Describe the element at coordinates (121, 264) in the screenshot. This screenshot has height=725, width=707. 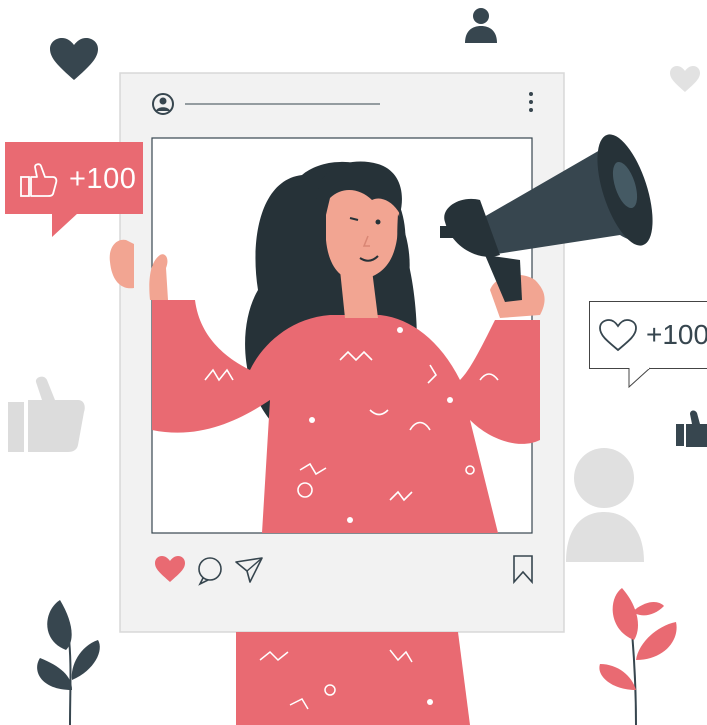
I see `hand-holding-frame` at that location.